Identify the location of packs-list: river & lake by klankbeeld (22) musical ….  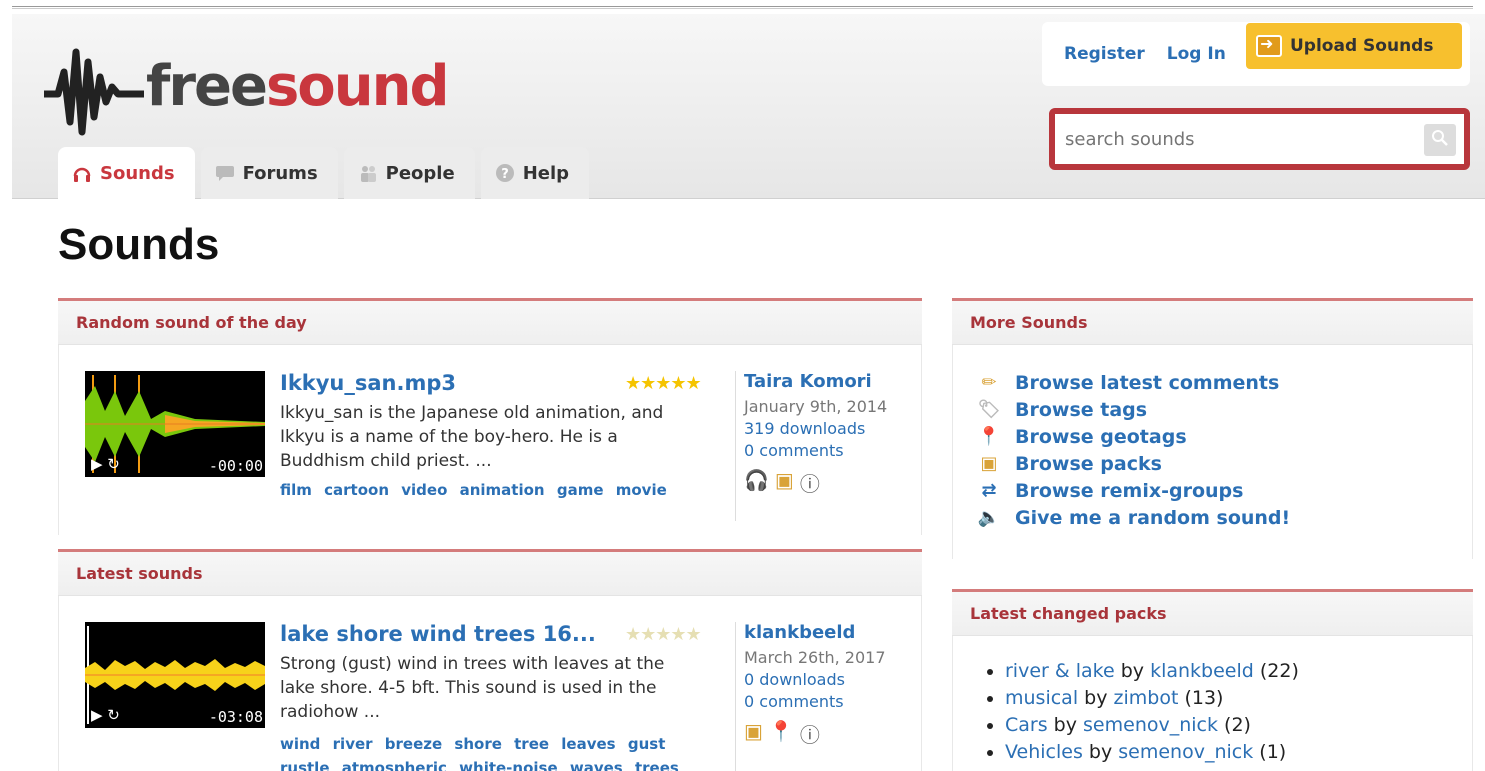
(1212, 701).